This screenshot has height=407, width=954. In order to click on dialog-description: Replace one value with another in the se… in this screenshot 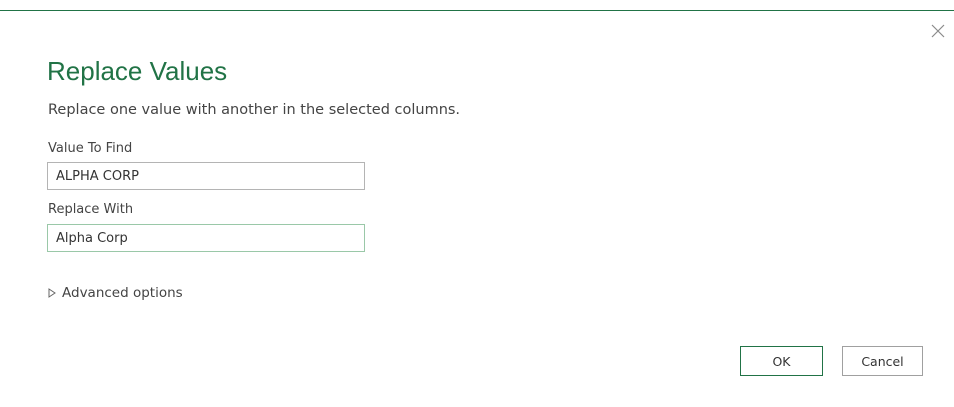, I will do `click(254, 110)`.